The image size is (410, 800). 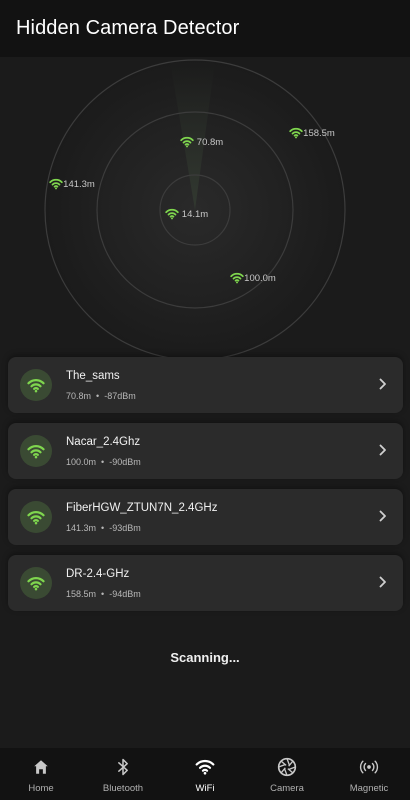 I want to click on nav-label: Home, so click(x=41, y=788).